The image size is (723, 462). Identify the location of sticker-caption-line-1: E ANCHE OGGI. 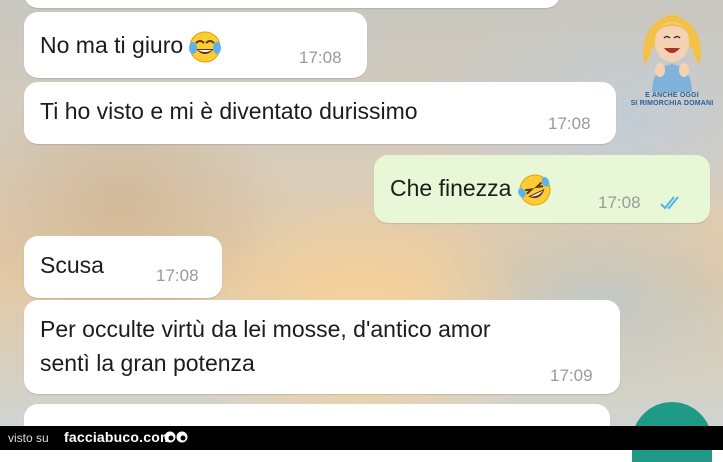
(672, 95).